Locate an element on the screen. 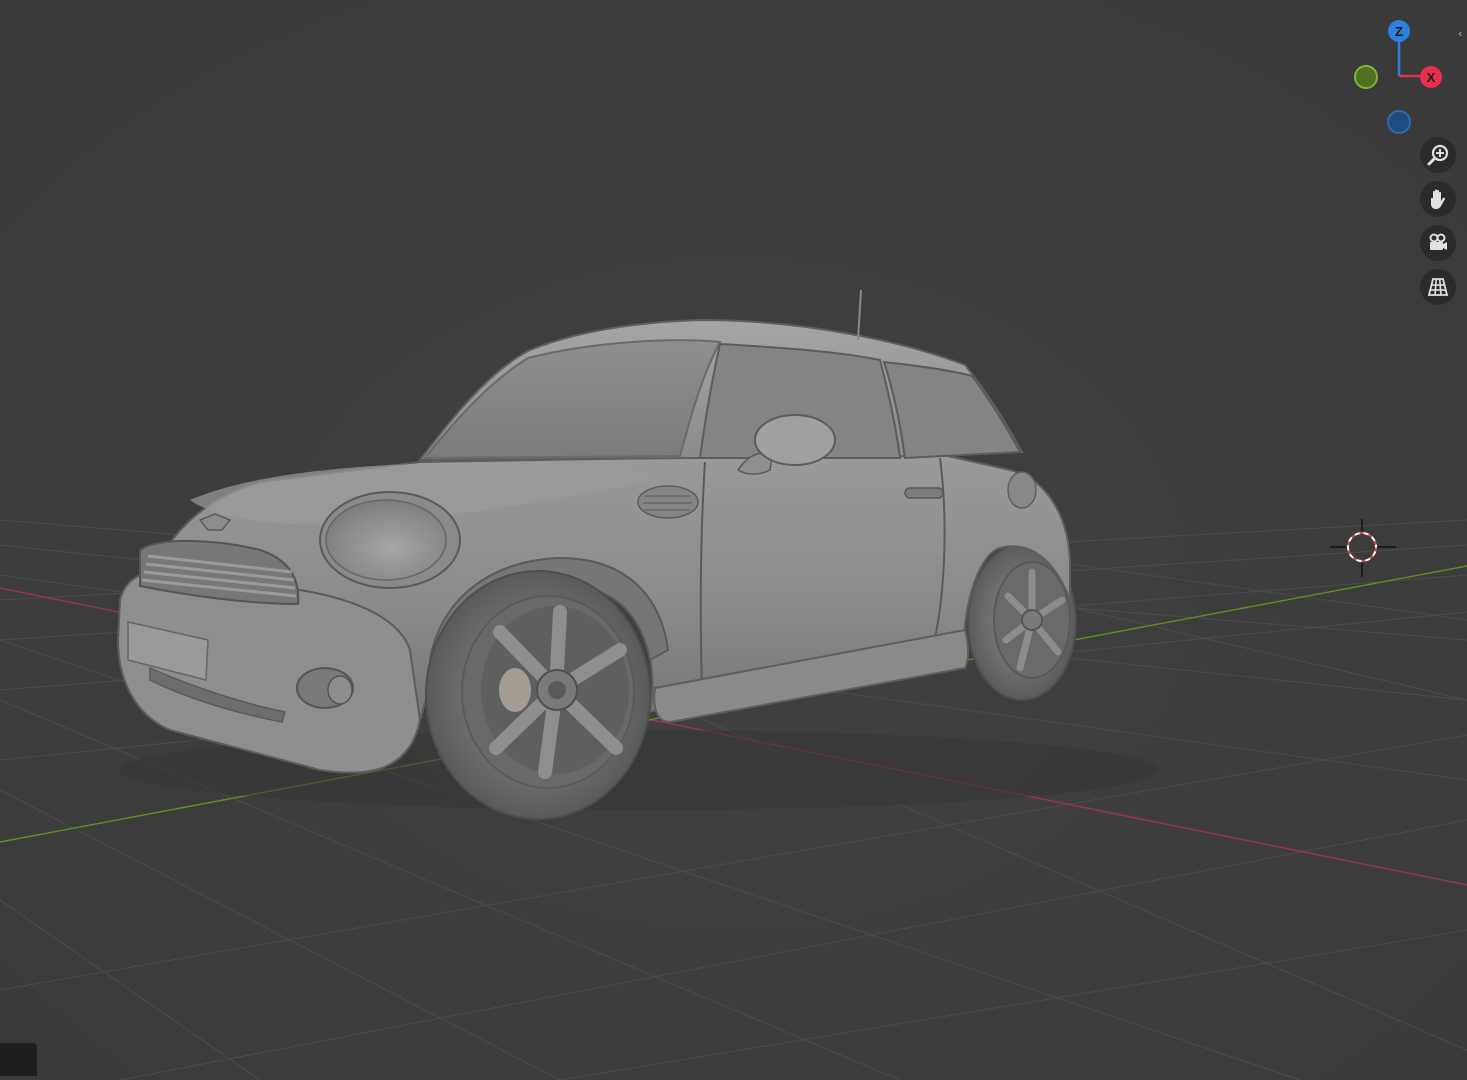 The height and width of the screenshot is (1080, 1467). side-vent is located at coordinates (668, 502).